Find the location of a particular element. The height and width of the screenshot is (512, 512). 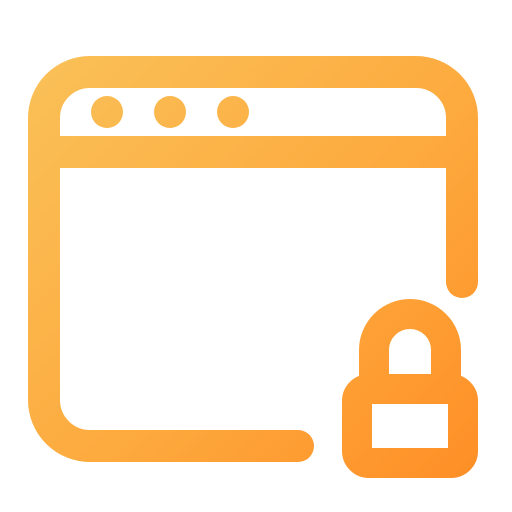

lock-icon is located at coordinates (410, 388).